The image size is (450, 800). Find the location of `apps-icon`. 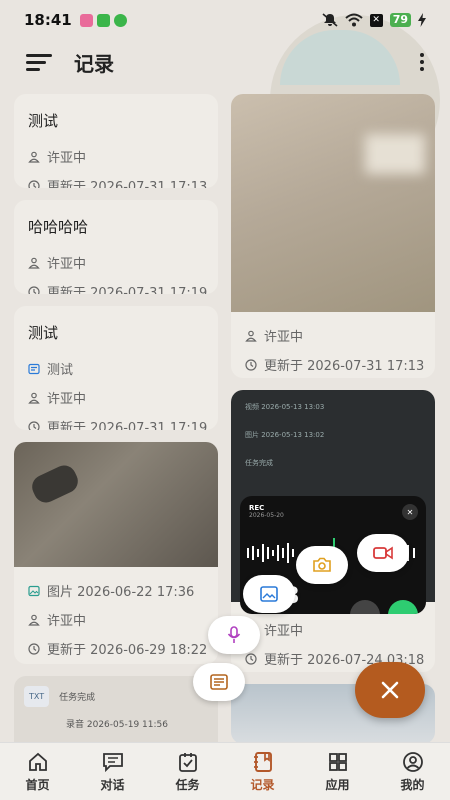

apps-icon is located at coordinates (337, 761).